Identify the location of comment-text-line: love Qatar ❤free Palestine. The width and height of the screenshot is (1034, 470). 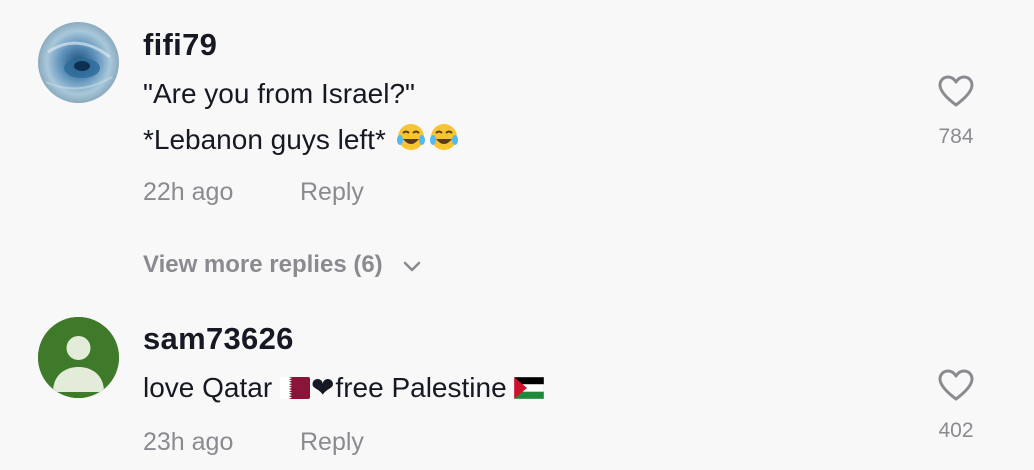
(344, 388).